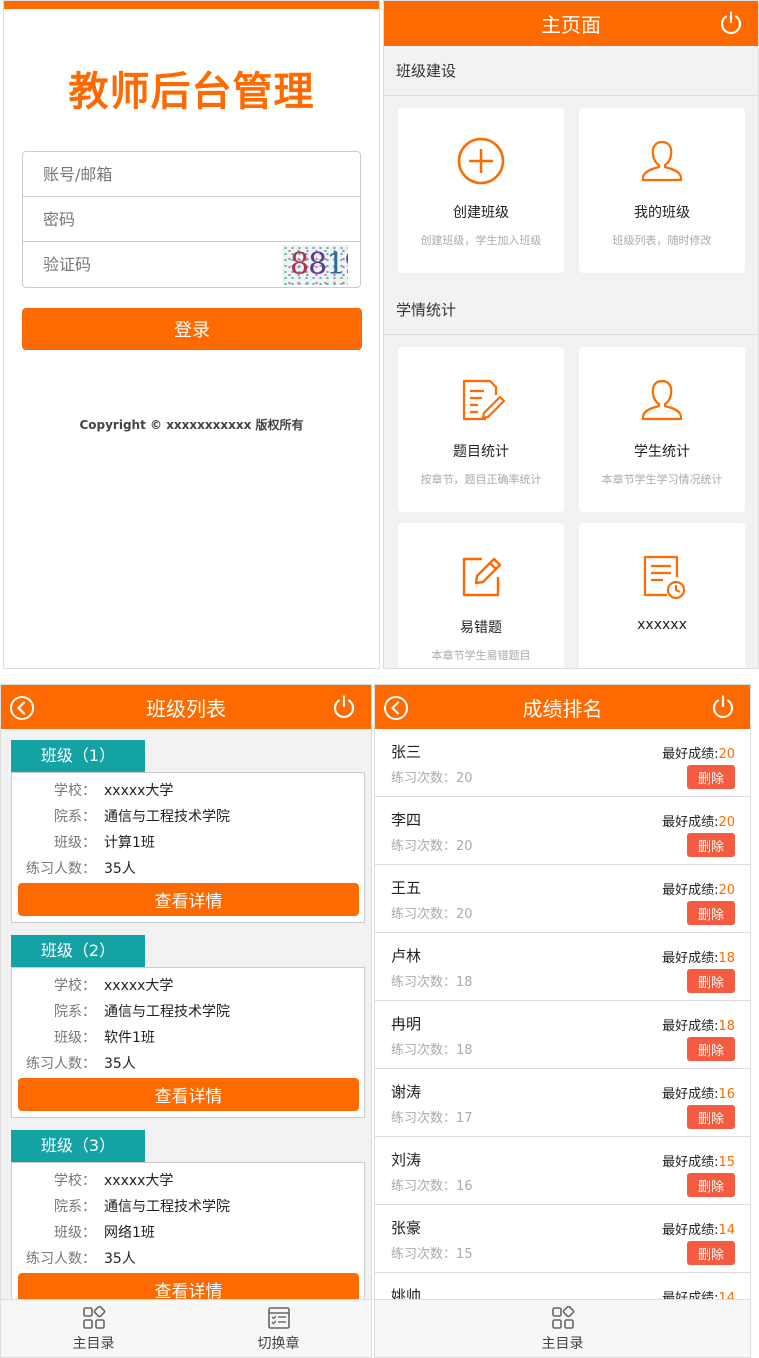 Image resolution: width=759 pixels, height=1358 pixels. I want to click on student-name: 冉明, so click(406, 1024).